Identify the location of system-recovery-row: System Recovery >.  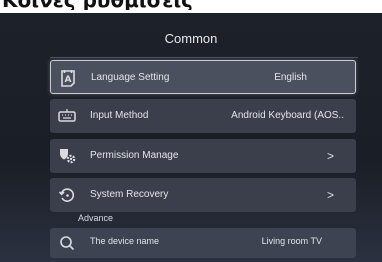
(203, 195).